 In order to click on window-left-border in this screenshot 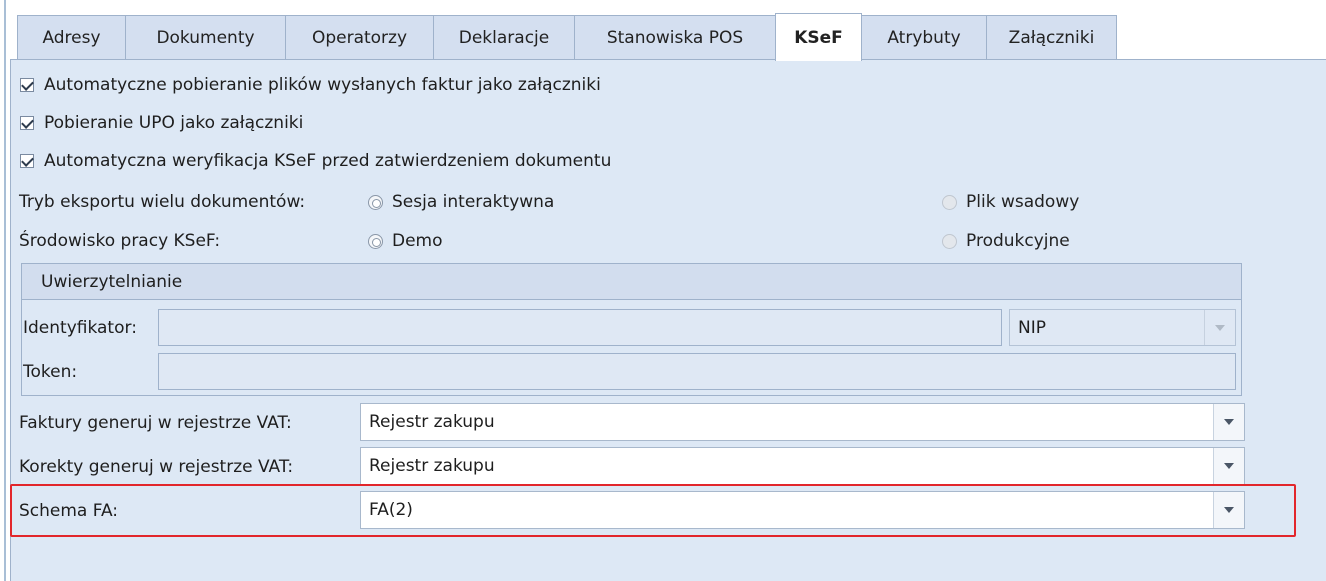, I will do `click(5, 290)`.